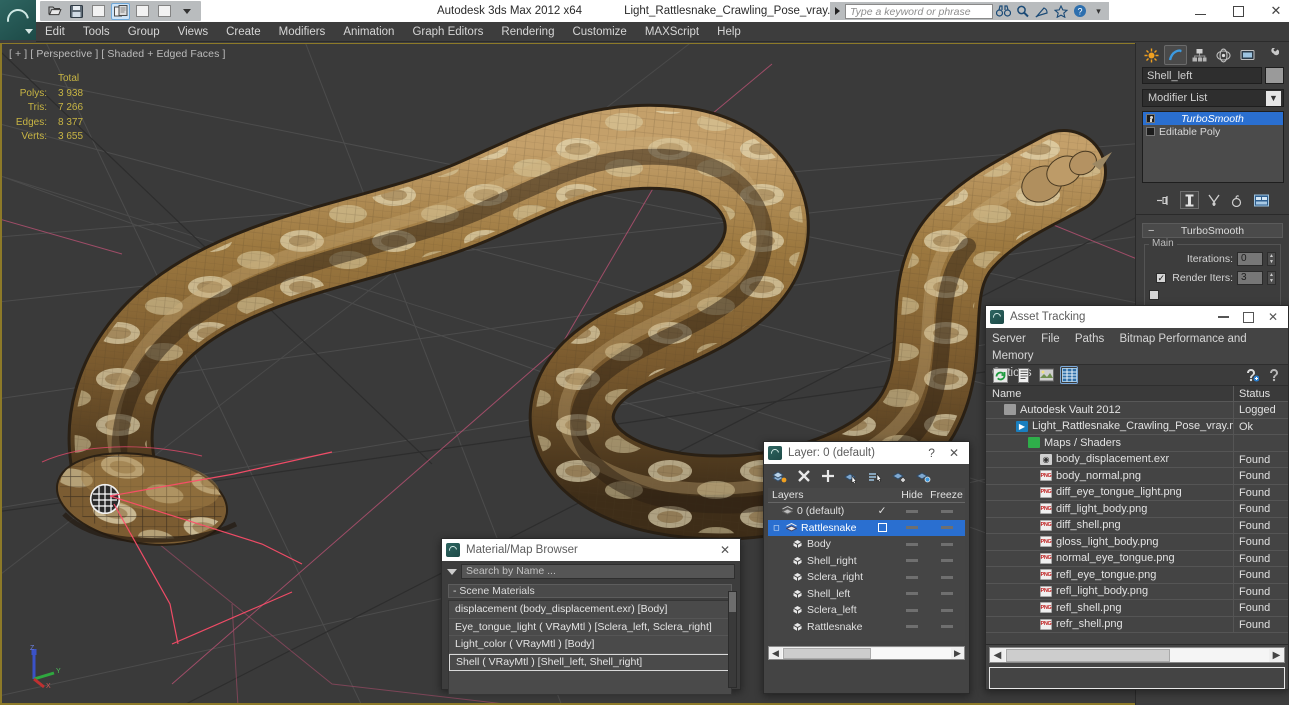 This screenshot has width=1289, height=705. Describe the element at coordinates (18, 20) in the screenshot. I see `application-menu-button` at that location.